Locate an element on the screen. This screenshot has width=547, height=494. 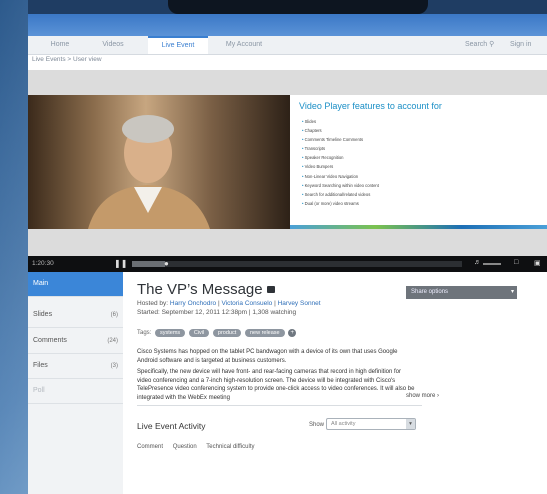
slide-bullet: Keyword Searching within video content is located at coordinates (340, 185).